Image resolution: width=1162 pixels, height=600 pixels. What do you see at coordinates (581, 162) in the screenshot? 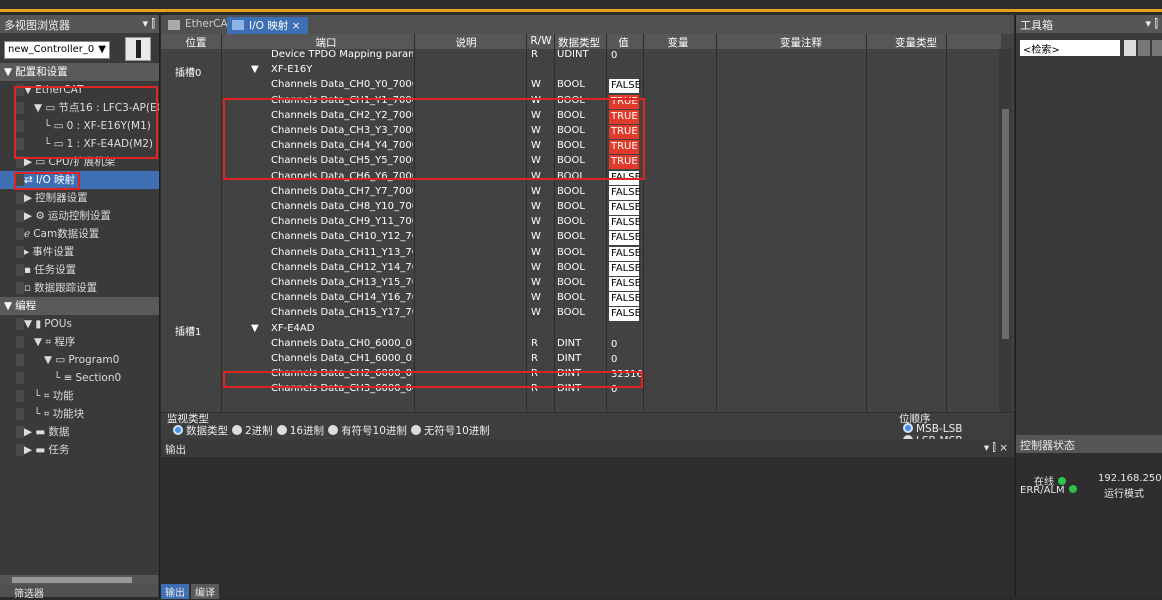
I see `table-row: Channels Data_CH5_Y5_7000_06 W BOOL TRUE` at bounding box center [581, 162].